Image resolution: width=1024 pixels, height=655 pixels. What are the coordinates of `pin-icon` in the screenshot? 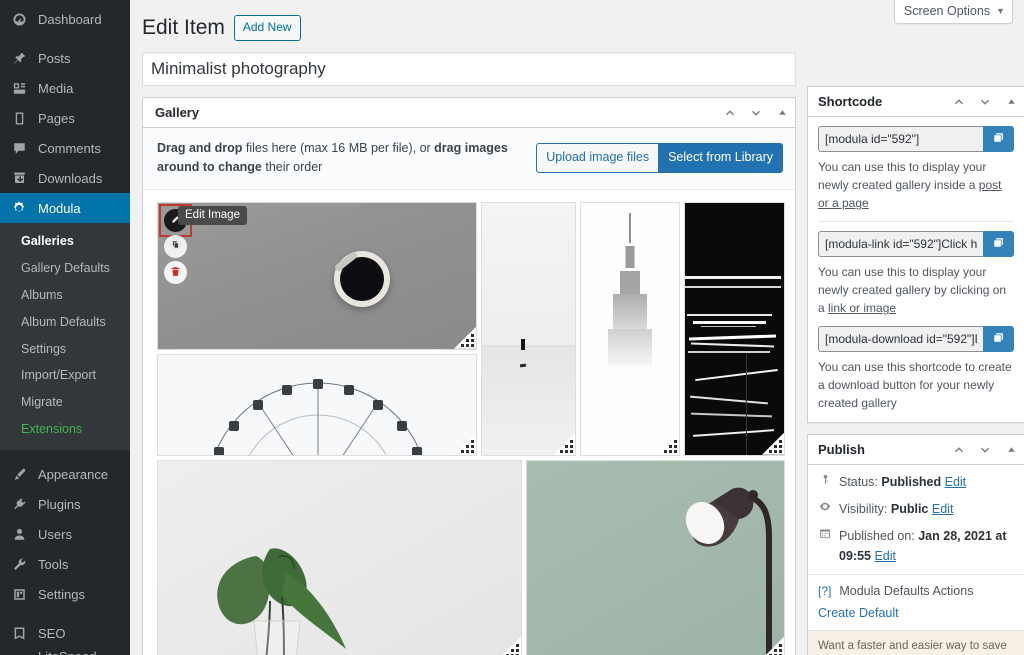 It's located at (19, 58).